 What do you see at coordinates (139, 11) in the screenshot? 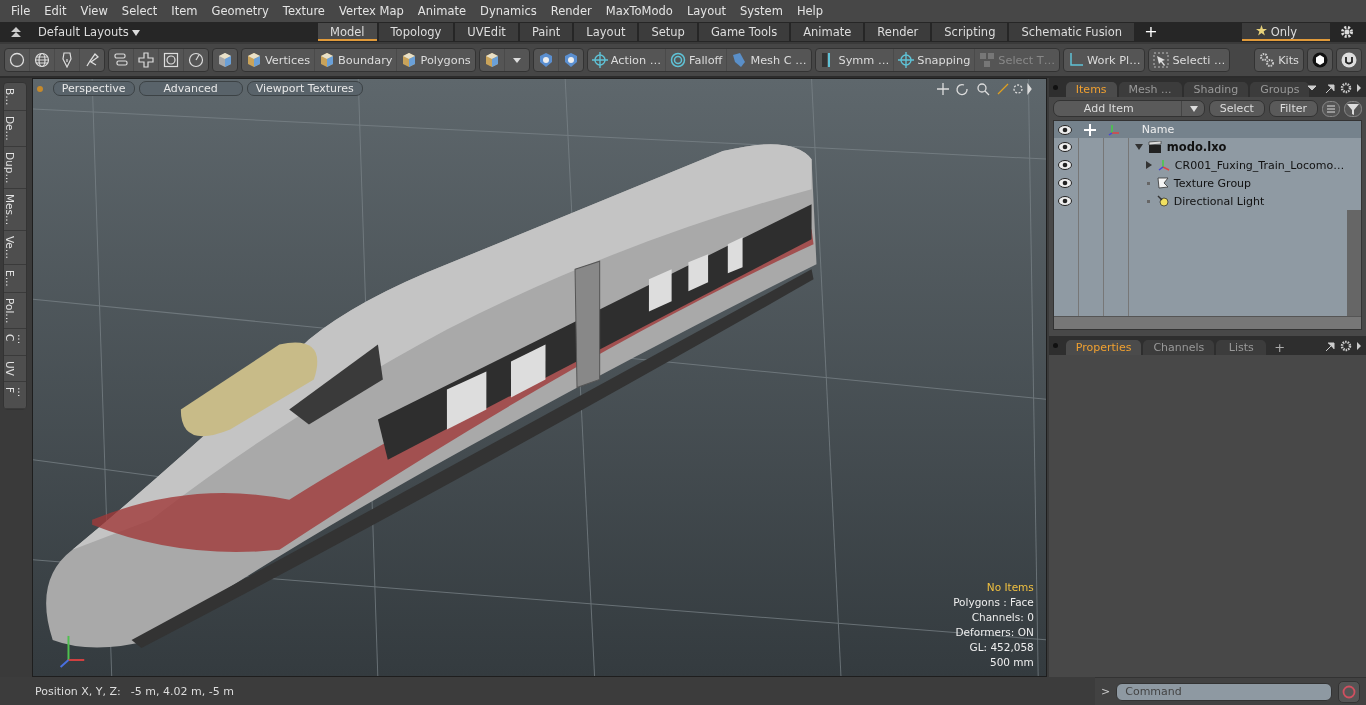
I see `menu-item: Select` at bounding box center [139, 11].